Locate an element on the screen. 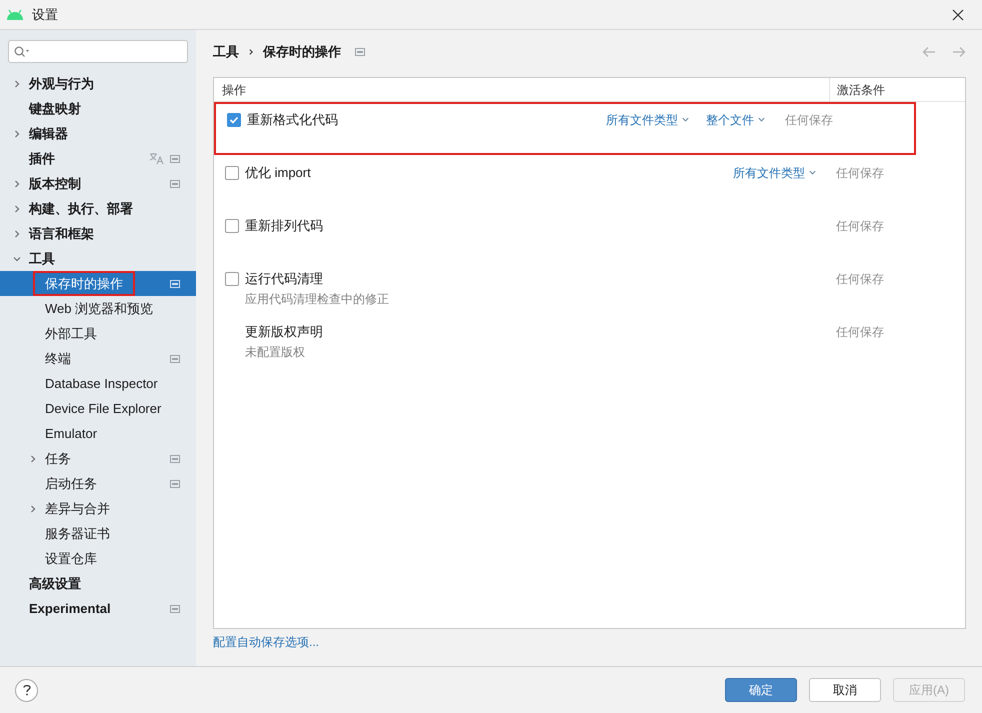 This screenshot has width=982, height=713. tree-item: 语言和框架 is located at coordinates (98, 233).